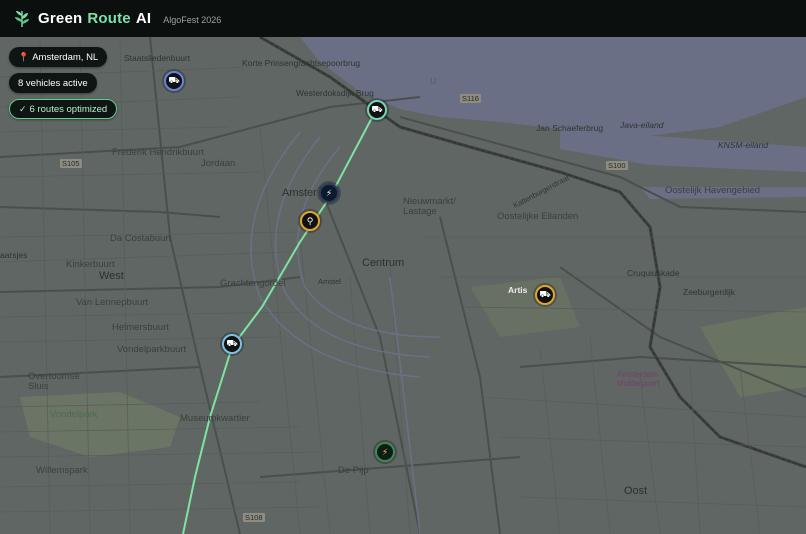 Image resolution: width=806 pixels, height=534 pixels. What do you see at coordinates (743, 145) in the screenshot?
I see `label-knsm-eiland: KNSM-eiland` at bounding box center [743, 145].